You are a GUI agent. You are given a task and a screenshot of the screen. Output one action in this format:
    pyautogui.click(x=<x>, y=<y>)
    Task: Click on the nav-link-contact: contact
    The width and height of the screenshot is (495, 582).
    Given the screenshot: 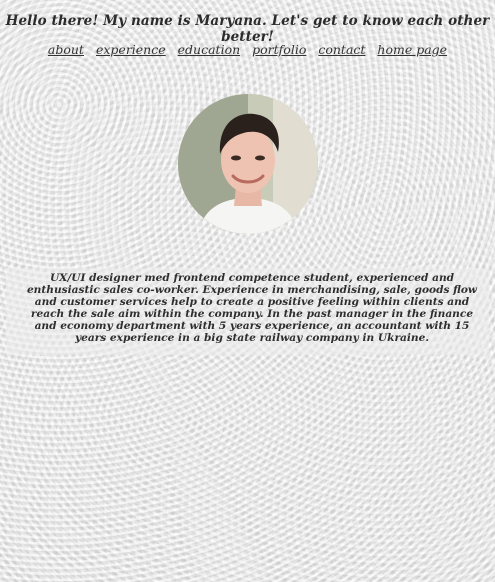 What is the action you would take?
    pyautogui.click(x=341, y=49)
    